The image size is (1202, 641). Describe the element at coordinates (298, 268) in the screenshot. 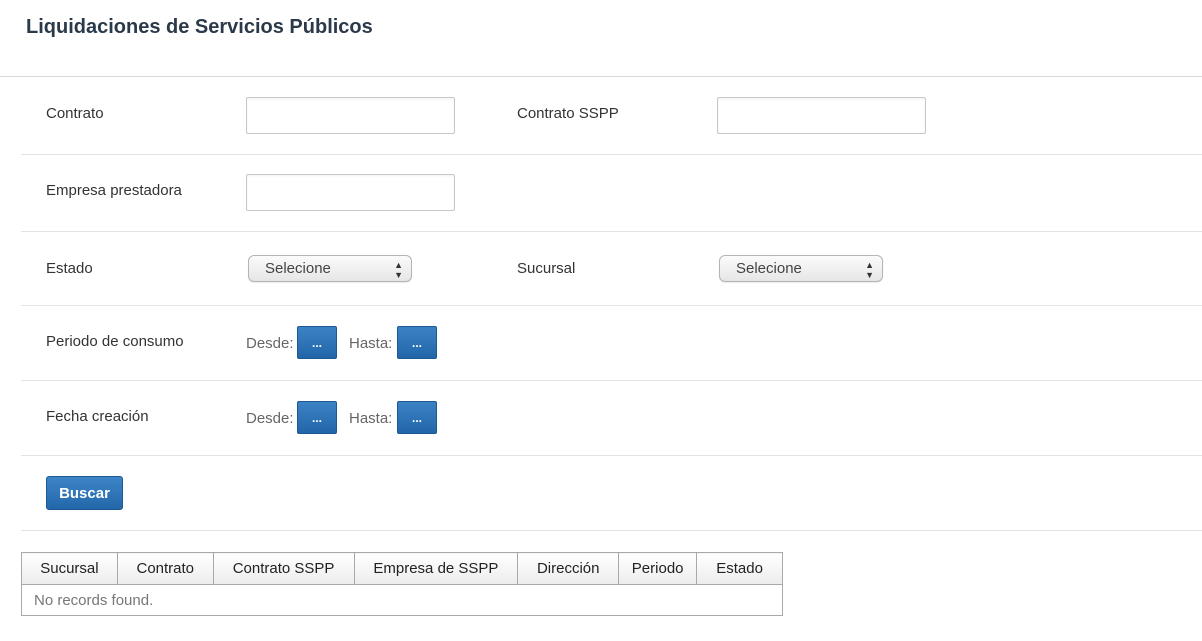

I see `estado-select-value: Selecione` at that location.